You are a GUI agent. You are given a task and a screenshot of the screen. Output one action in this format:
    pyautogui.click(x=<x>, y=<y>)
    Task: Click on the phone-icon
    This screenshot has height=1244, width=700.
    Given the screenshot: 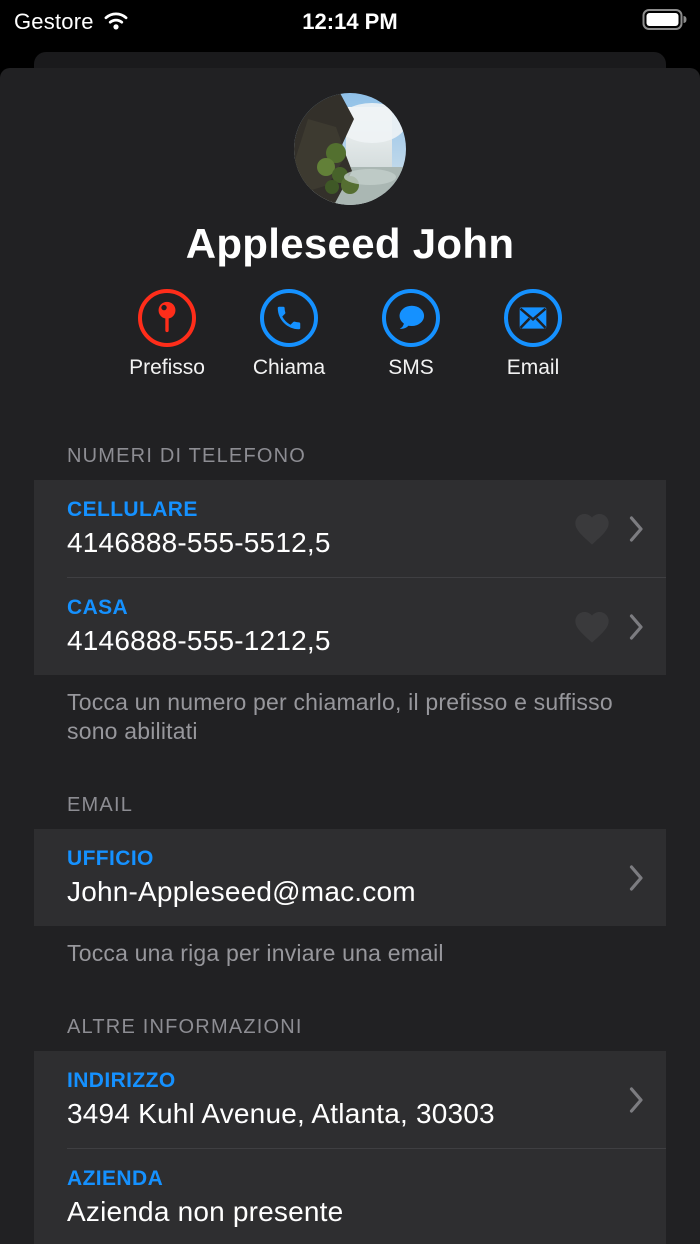 What is the action you would take?
    pyautogui.click(x=289, y=318)
    